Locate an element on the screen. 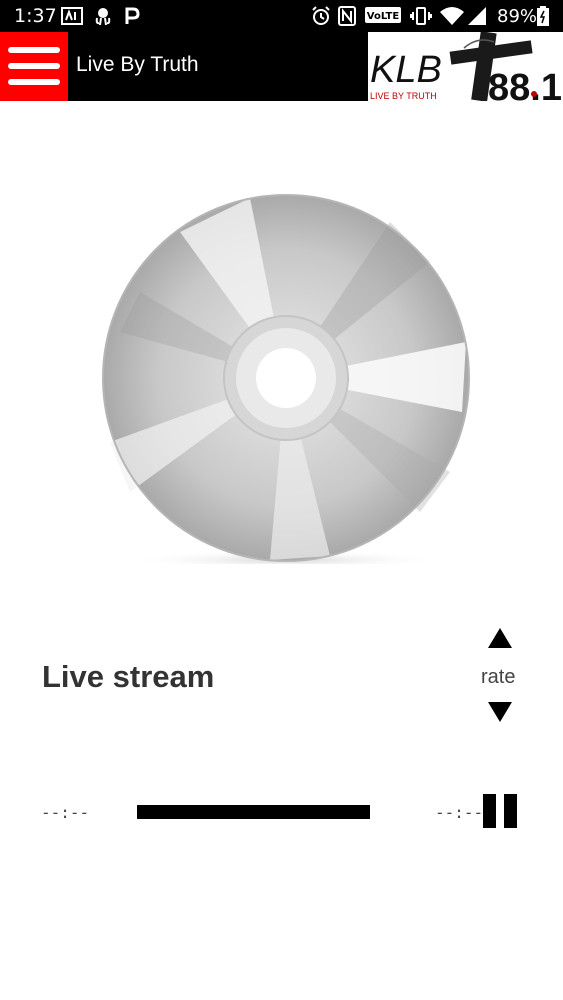 This screenshot has width=563, height=1000. nfc-icon is located at coordinates (347, 18).